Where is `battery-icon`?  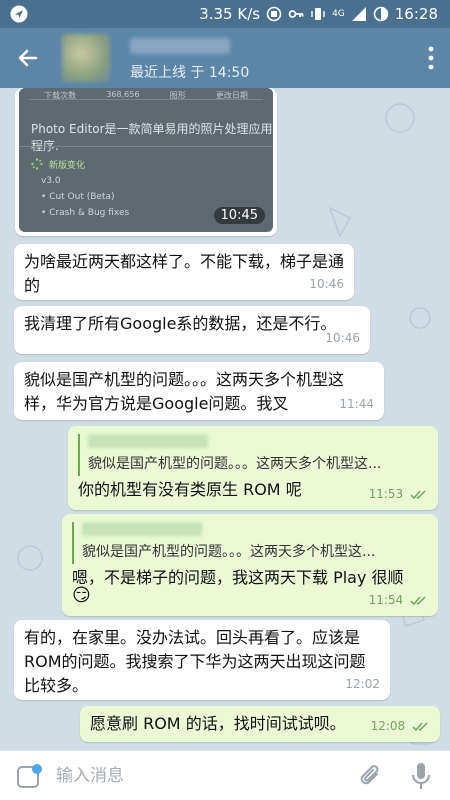 battery-icon is located at coordinates (381, 14).